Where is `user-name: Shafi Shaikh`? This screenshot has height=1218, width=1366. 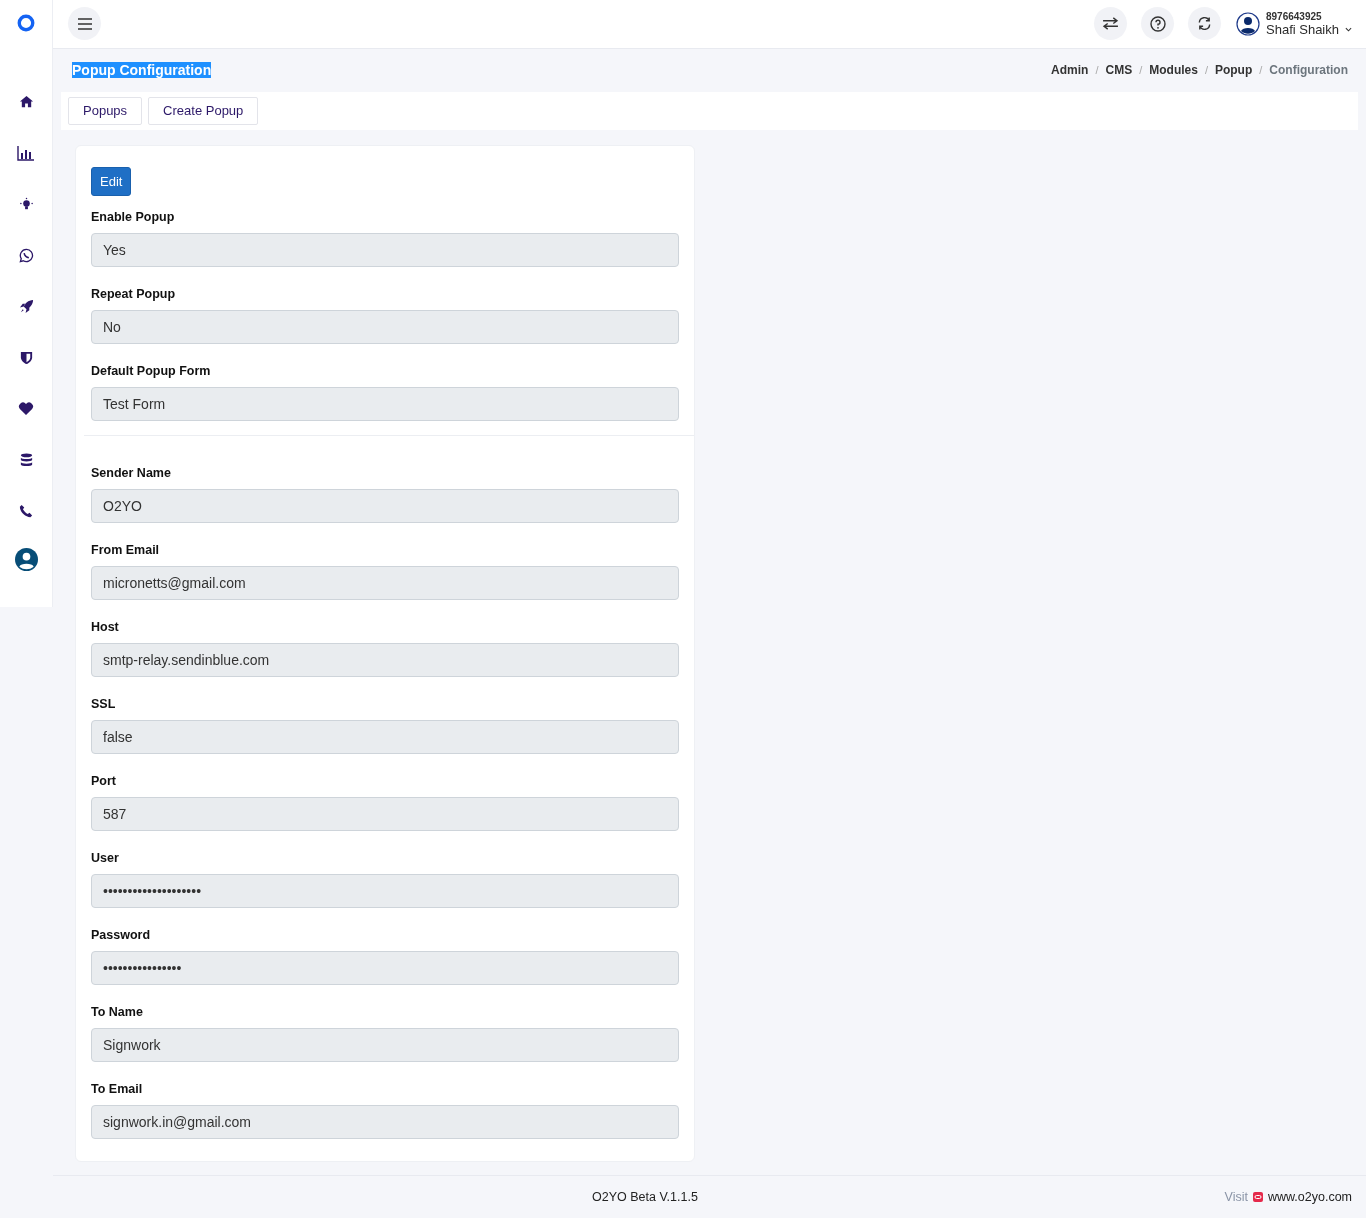 user-name: Shafi Shaikh is located at coordinates (1302, 29).